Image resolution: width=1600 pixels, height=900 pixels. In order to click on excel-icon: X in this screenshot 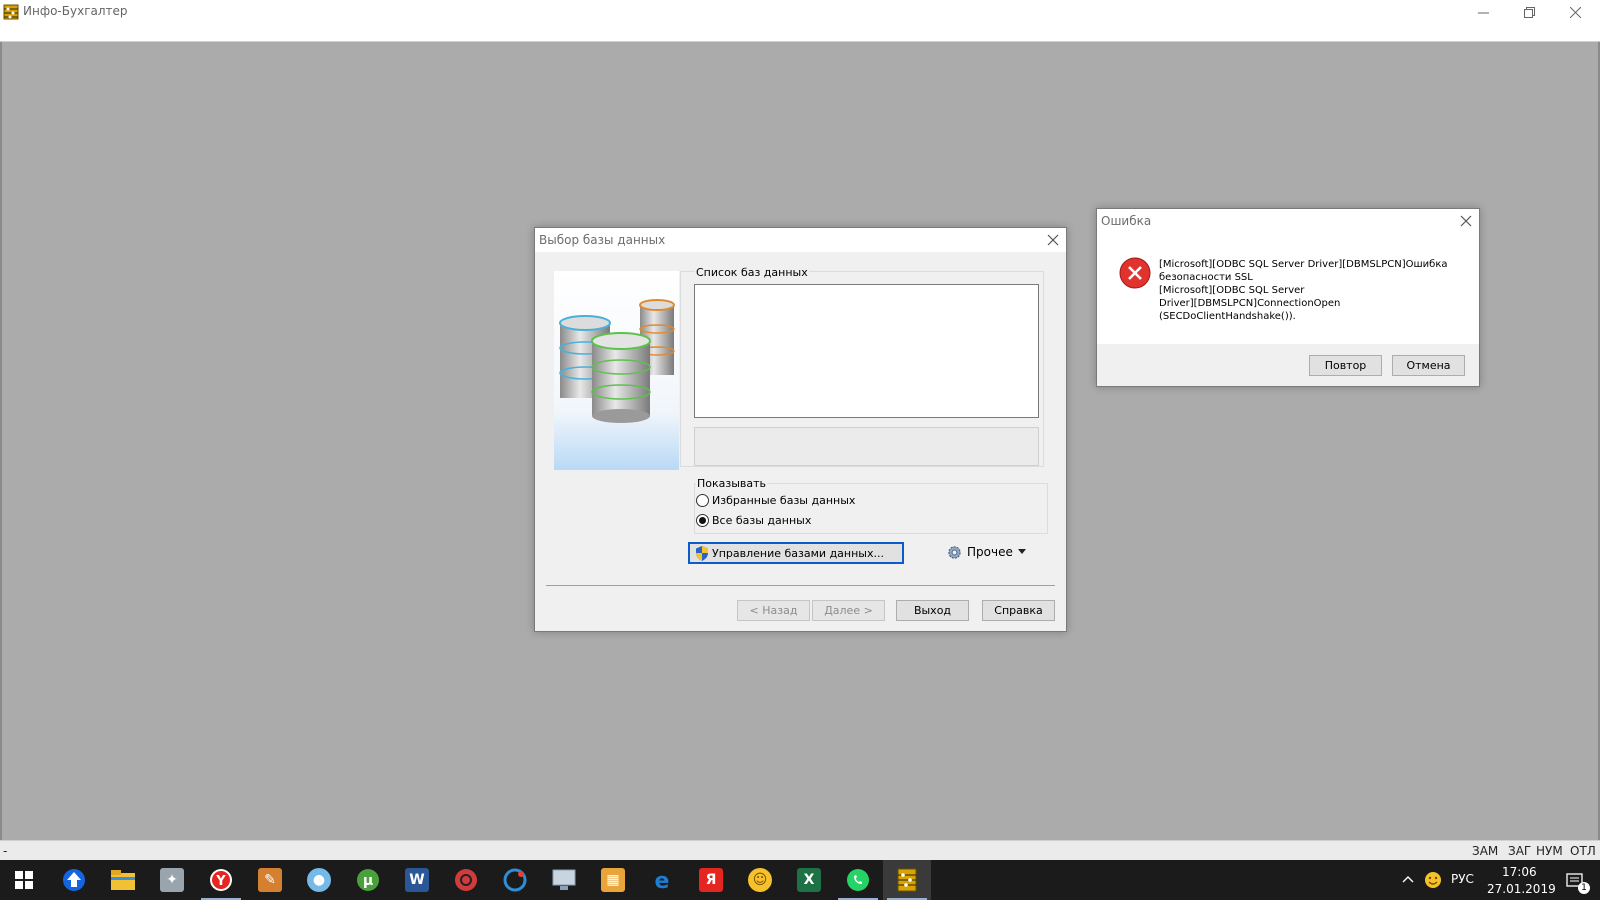, I will do `click(809, 880)`.